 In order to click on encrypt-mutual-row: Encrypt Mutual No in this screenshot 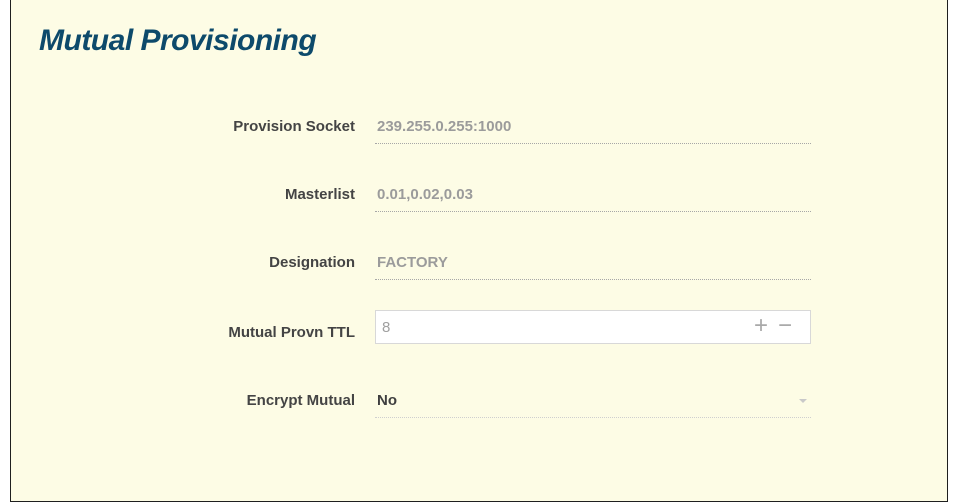, I will do `click(480, 402)`.